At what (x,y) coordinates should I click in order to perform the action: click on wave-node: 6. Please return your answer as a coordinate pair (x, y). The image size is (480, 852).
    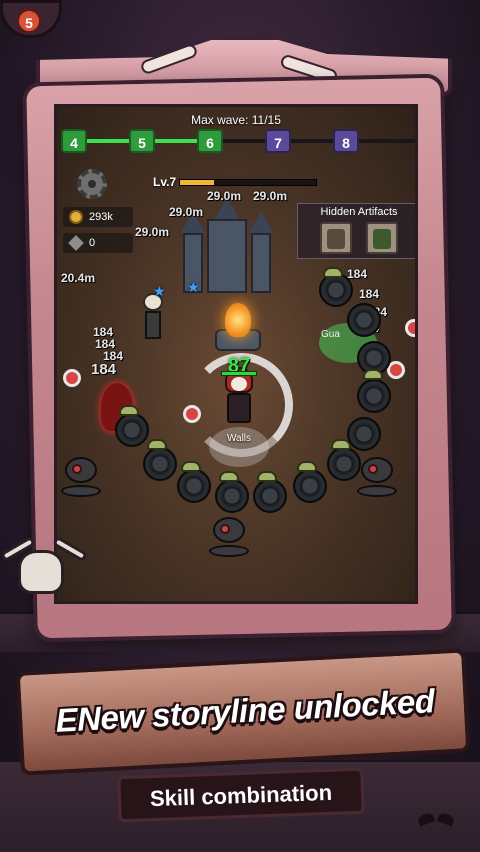
    Looking at the image, I should click on (210, 141).